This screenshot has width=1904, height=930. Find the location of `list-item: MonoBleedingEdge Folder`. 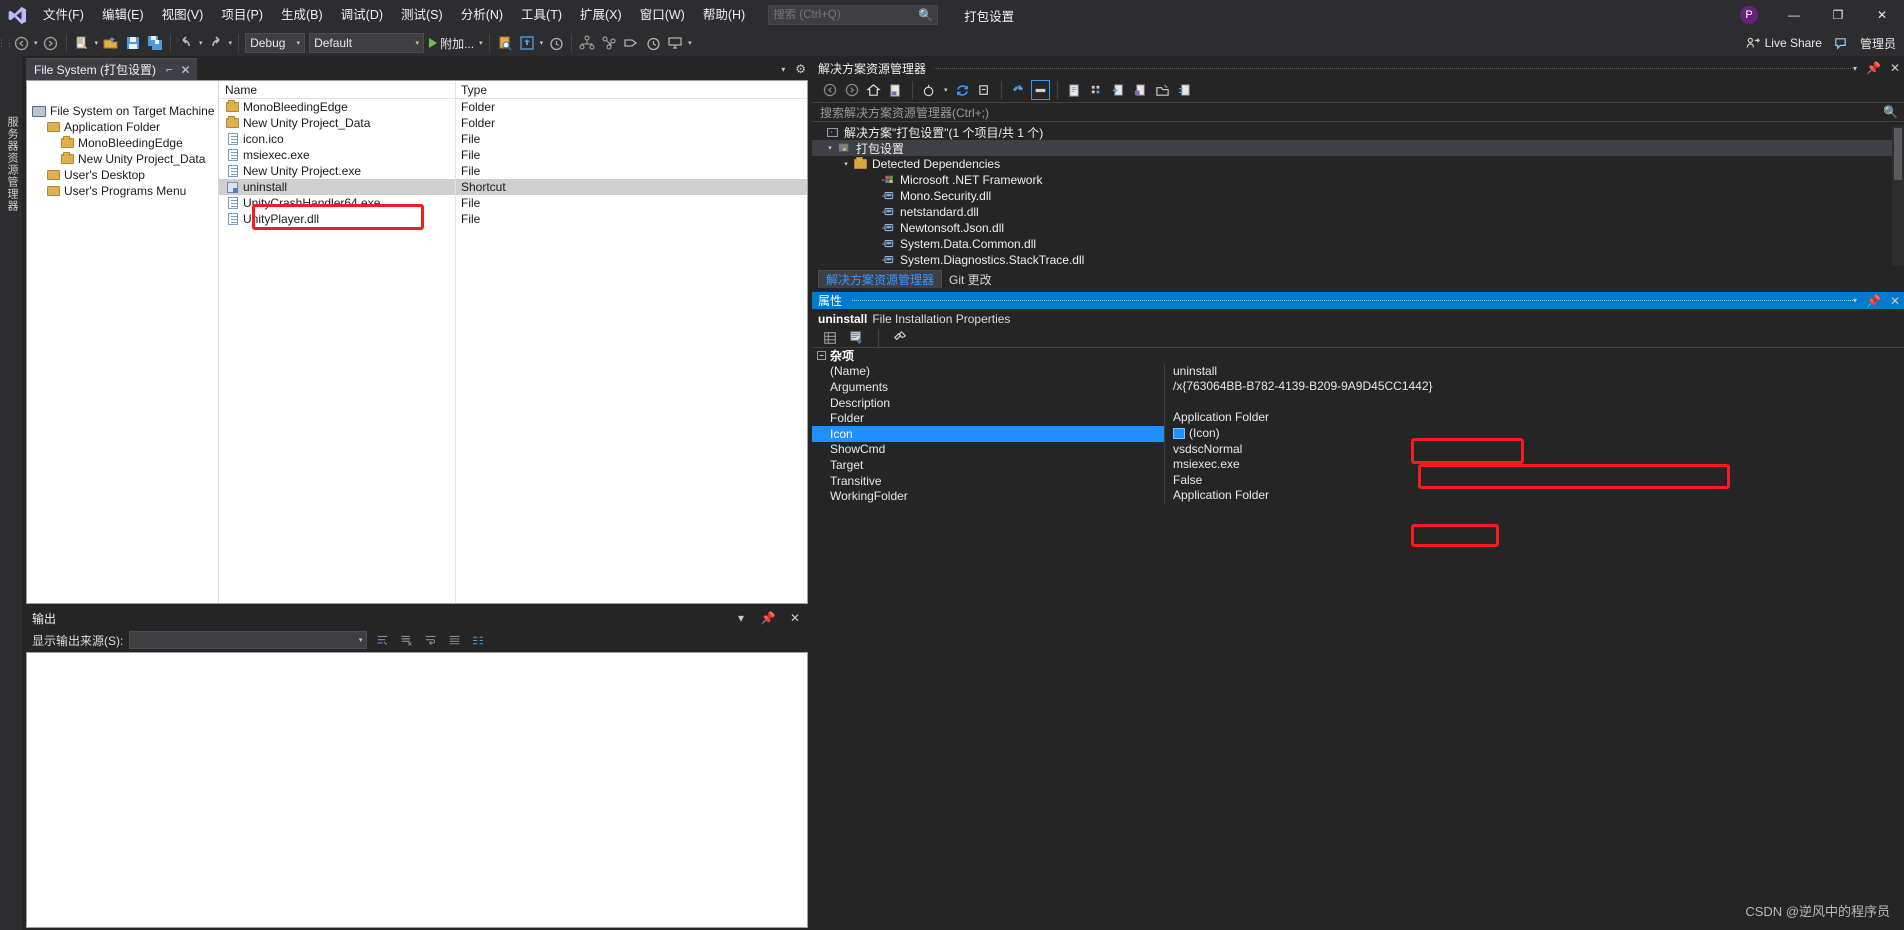

list-item: MonoBleedingEdge Folder is located at coordinates (513, 107).